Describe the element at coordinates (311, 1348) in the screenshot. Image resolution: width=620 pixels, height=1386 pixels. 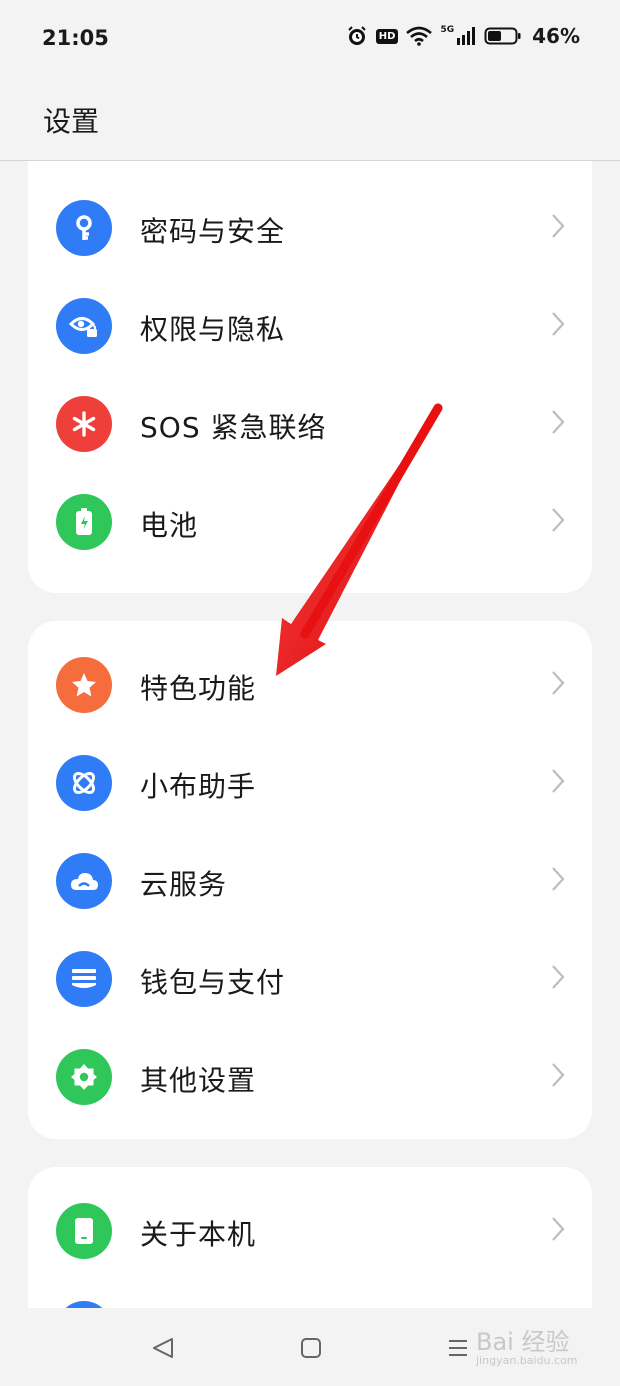
I see `home-icon` at that location.